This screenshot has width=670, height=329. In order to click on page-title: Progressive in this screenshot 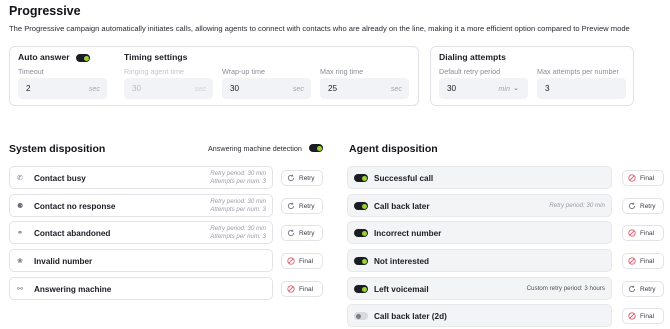, I will do `click(45, 11)`.